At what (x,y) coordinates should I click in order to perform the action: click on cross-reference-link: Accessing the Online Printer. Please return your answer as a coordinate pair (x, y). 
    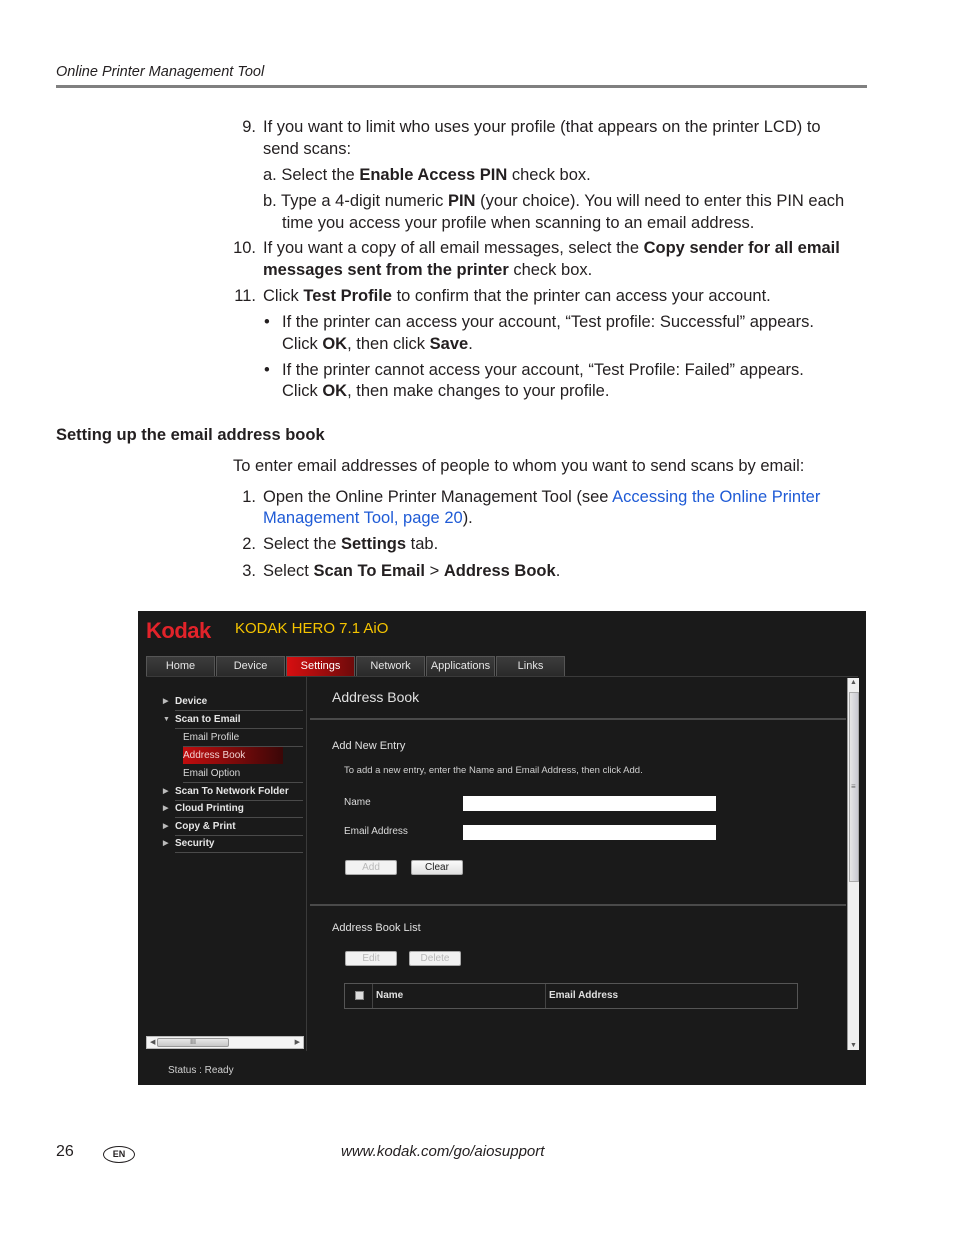
    Looking at the image, I should click on (716, 497).